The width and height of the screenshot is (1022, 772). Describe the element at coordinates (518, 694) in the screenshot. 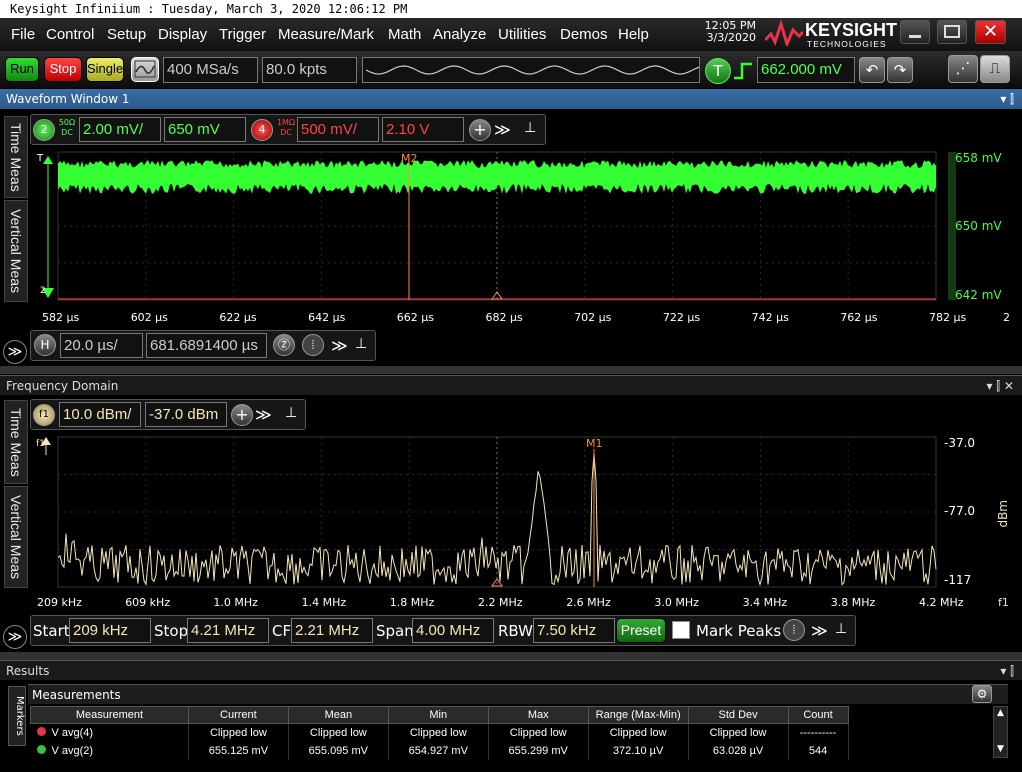

I see `measurements-bar: Measurements` at that location.